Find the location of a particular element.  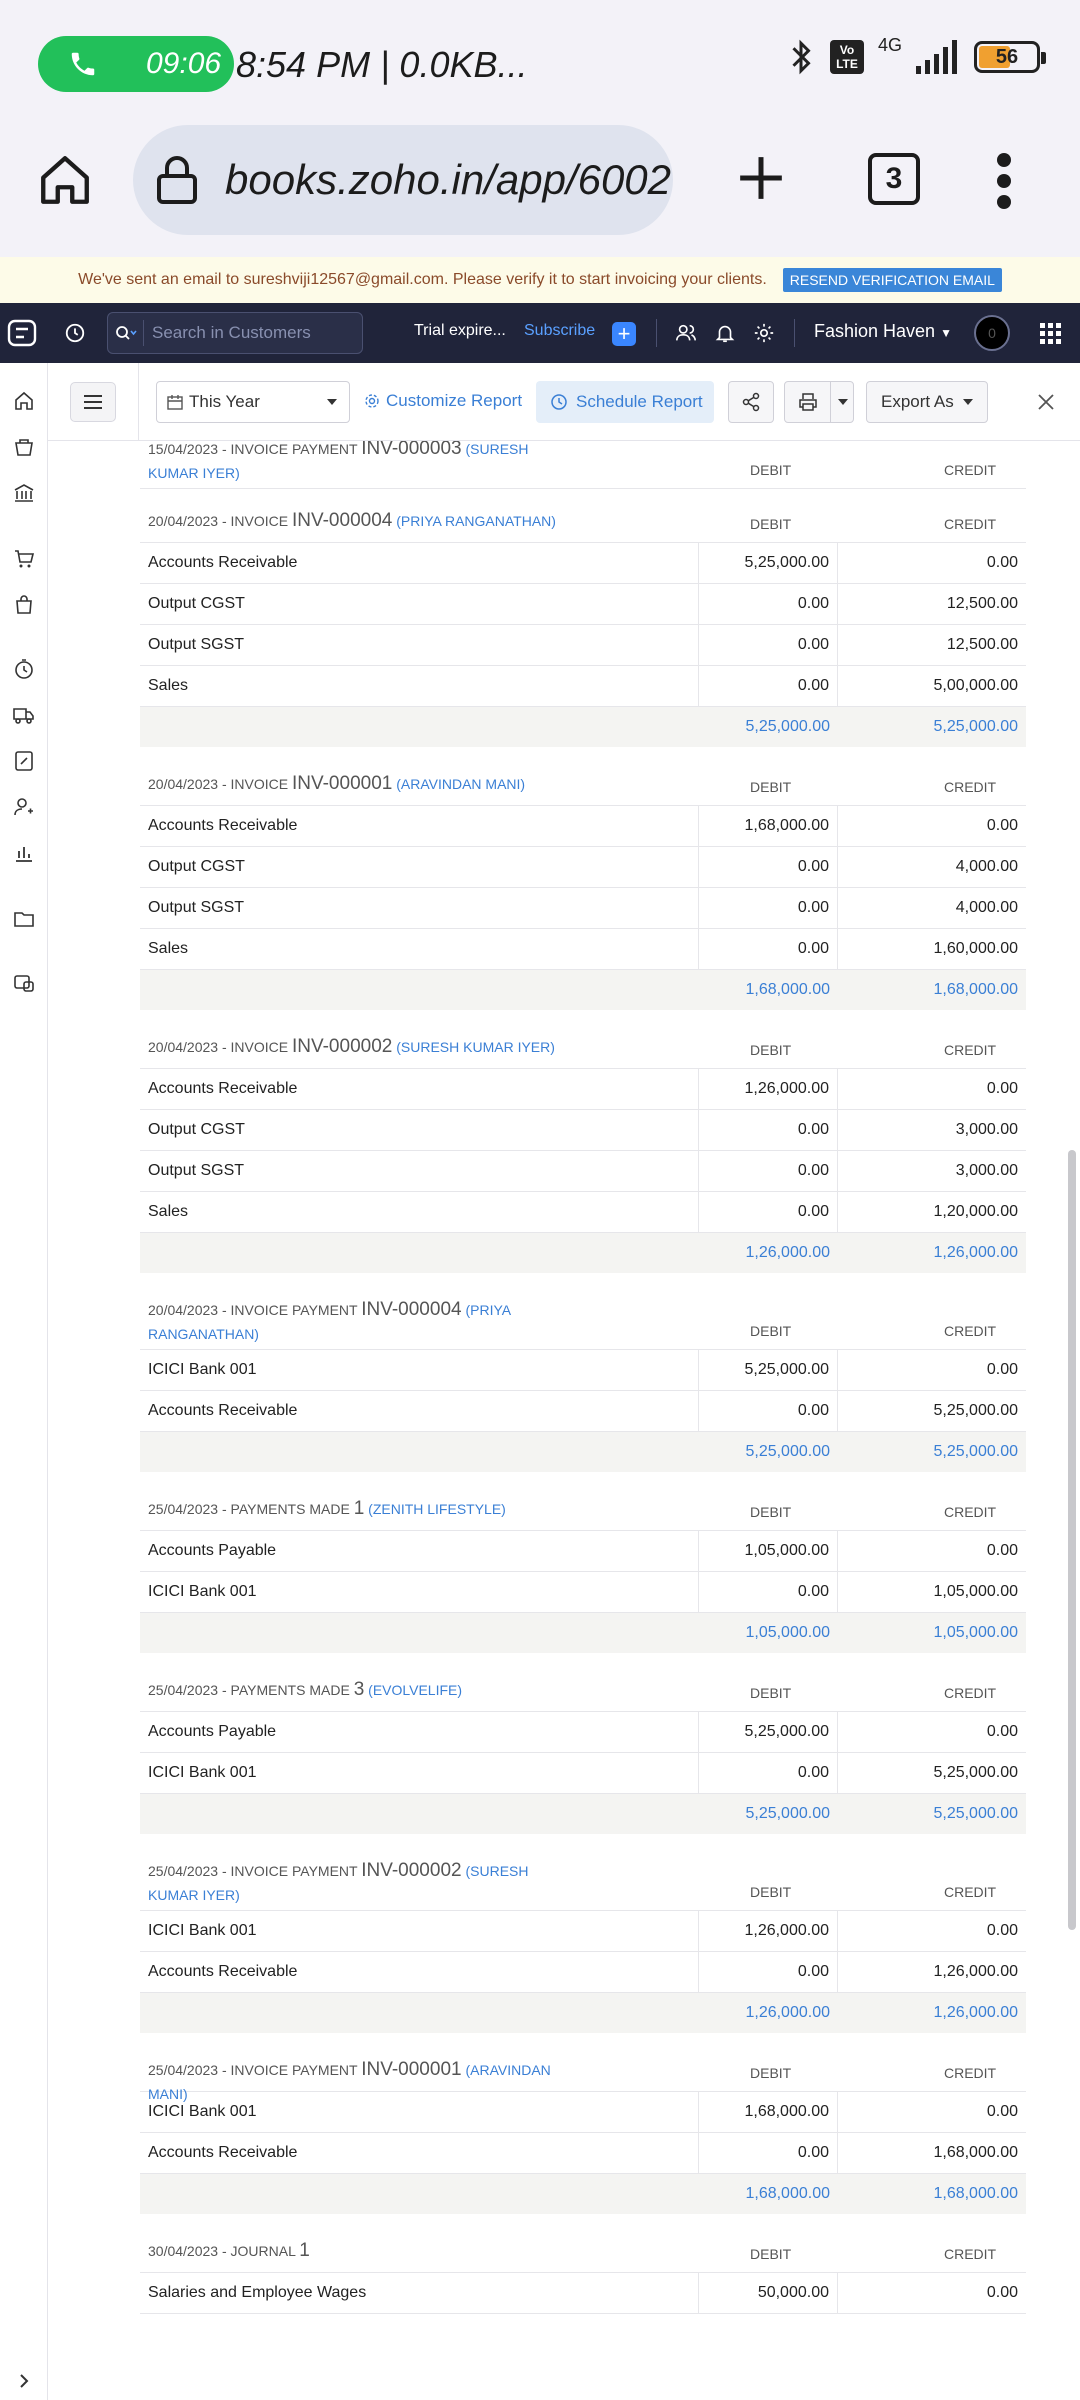

resend-verification-button: RESEND VERIFICATION EMAIL is located at coordinates (892, 280).